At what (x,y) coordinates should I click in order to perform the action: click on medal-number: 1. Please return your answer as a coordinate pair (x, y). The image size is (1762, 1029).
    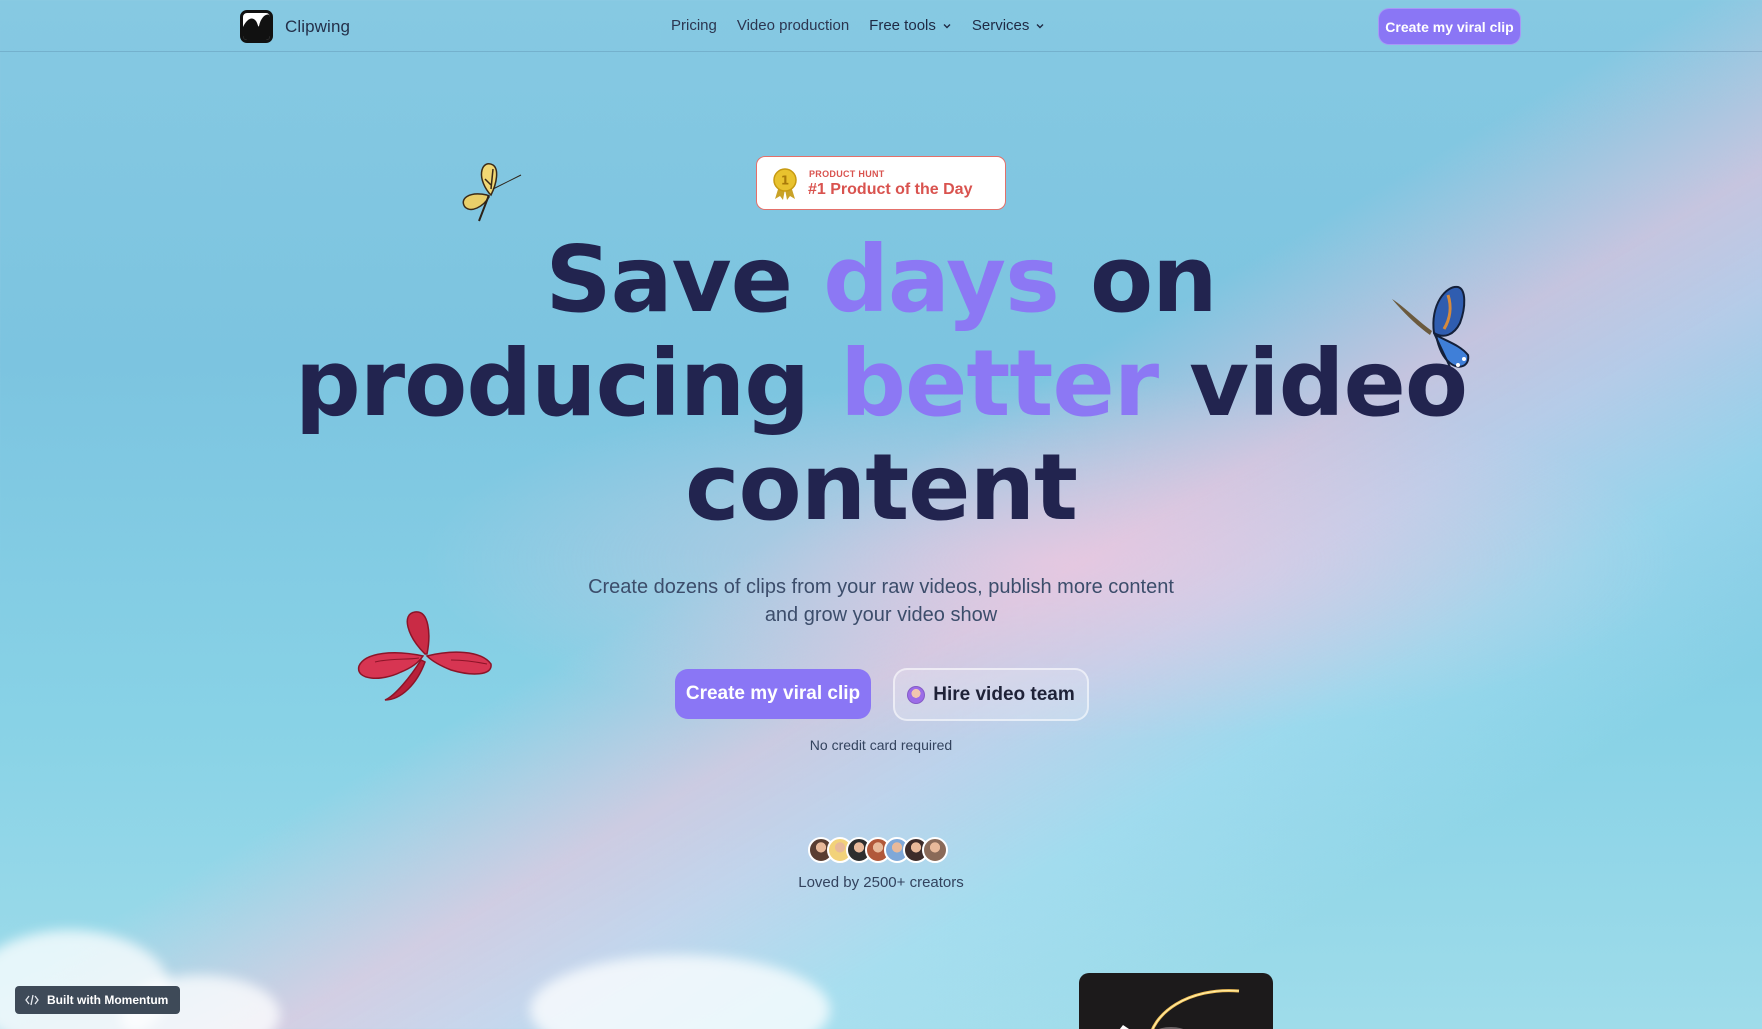
    Looking at the image, I should click on (785, 181).